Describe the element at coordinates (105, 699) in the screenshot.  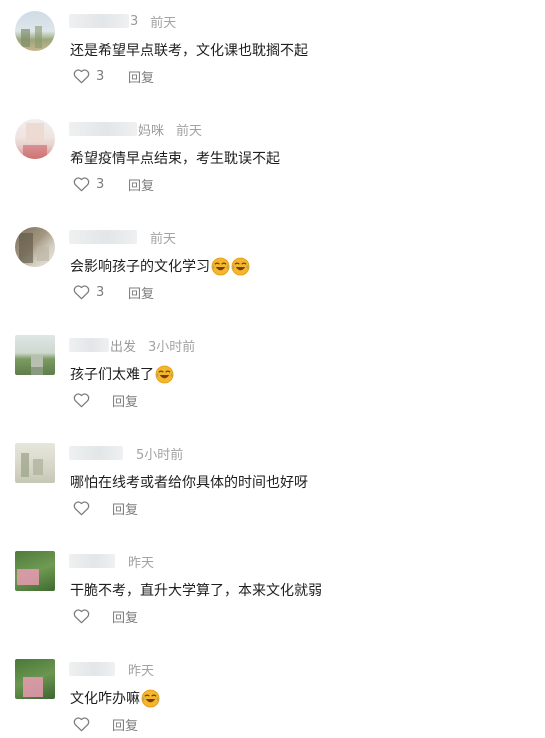
I see `comment-text-content: 文化咋办嘛` at that location.